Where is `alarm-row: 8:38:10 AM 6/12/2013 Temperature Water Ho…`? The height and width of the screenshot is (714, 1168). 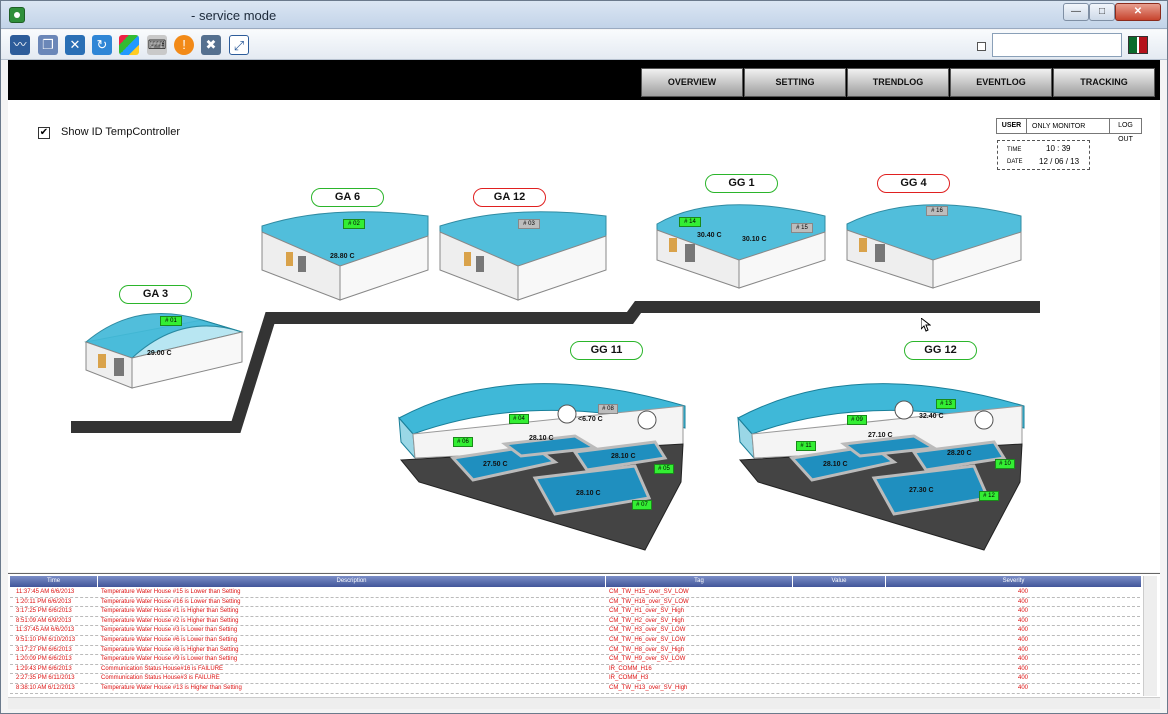 alarm-row: 8:38:10 AM 6/12/2013 Temperature Water Ho… is located at coordinates (575, 689).